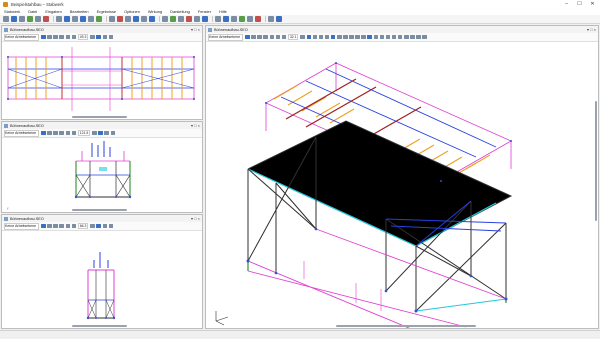  I want to click on menu-darstellung: Darstellung, so click(180, 11).